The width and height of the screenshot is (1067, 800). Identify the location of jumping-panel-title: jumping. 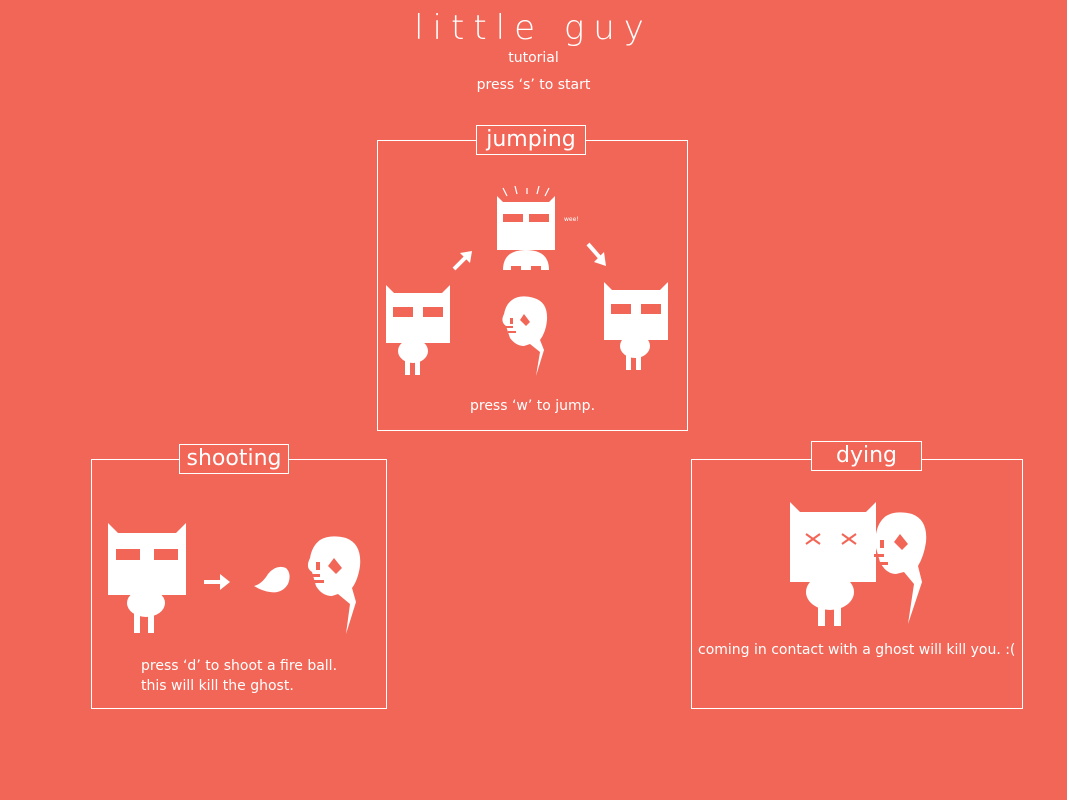
(531, 140).